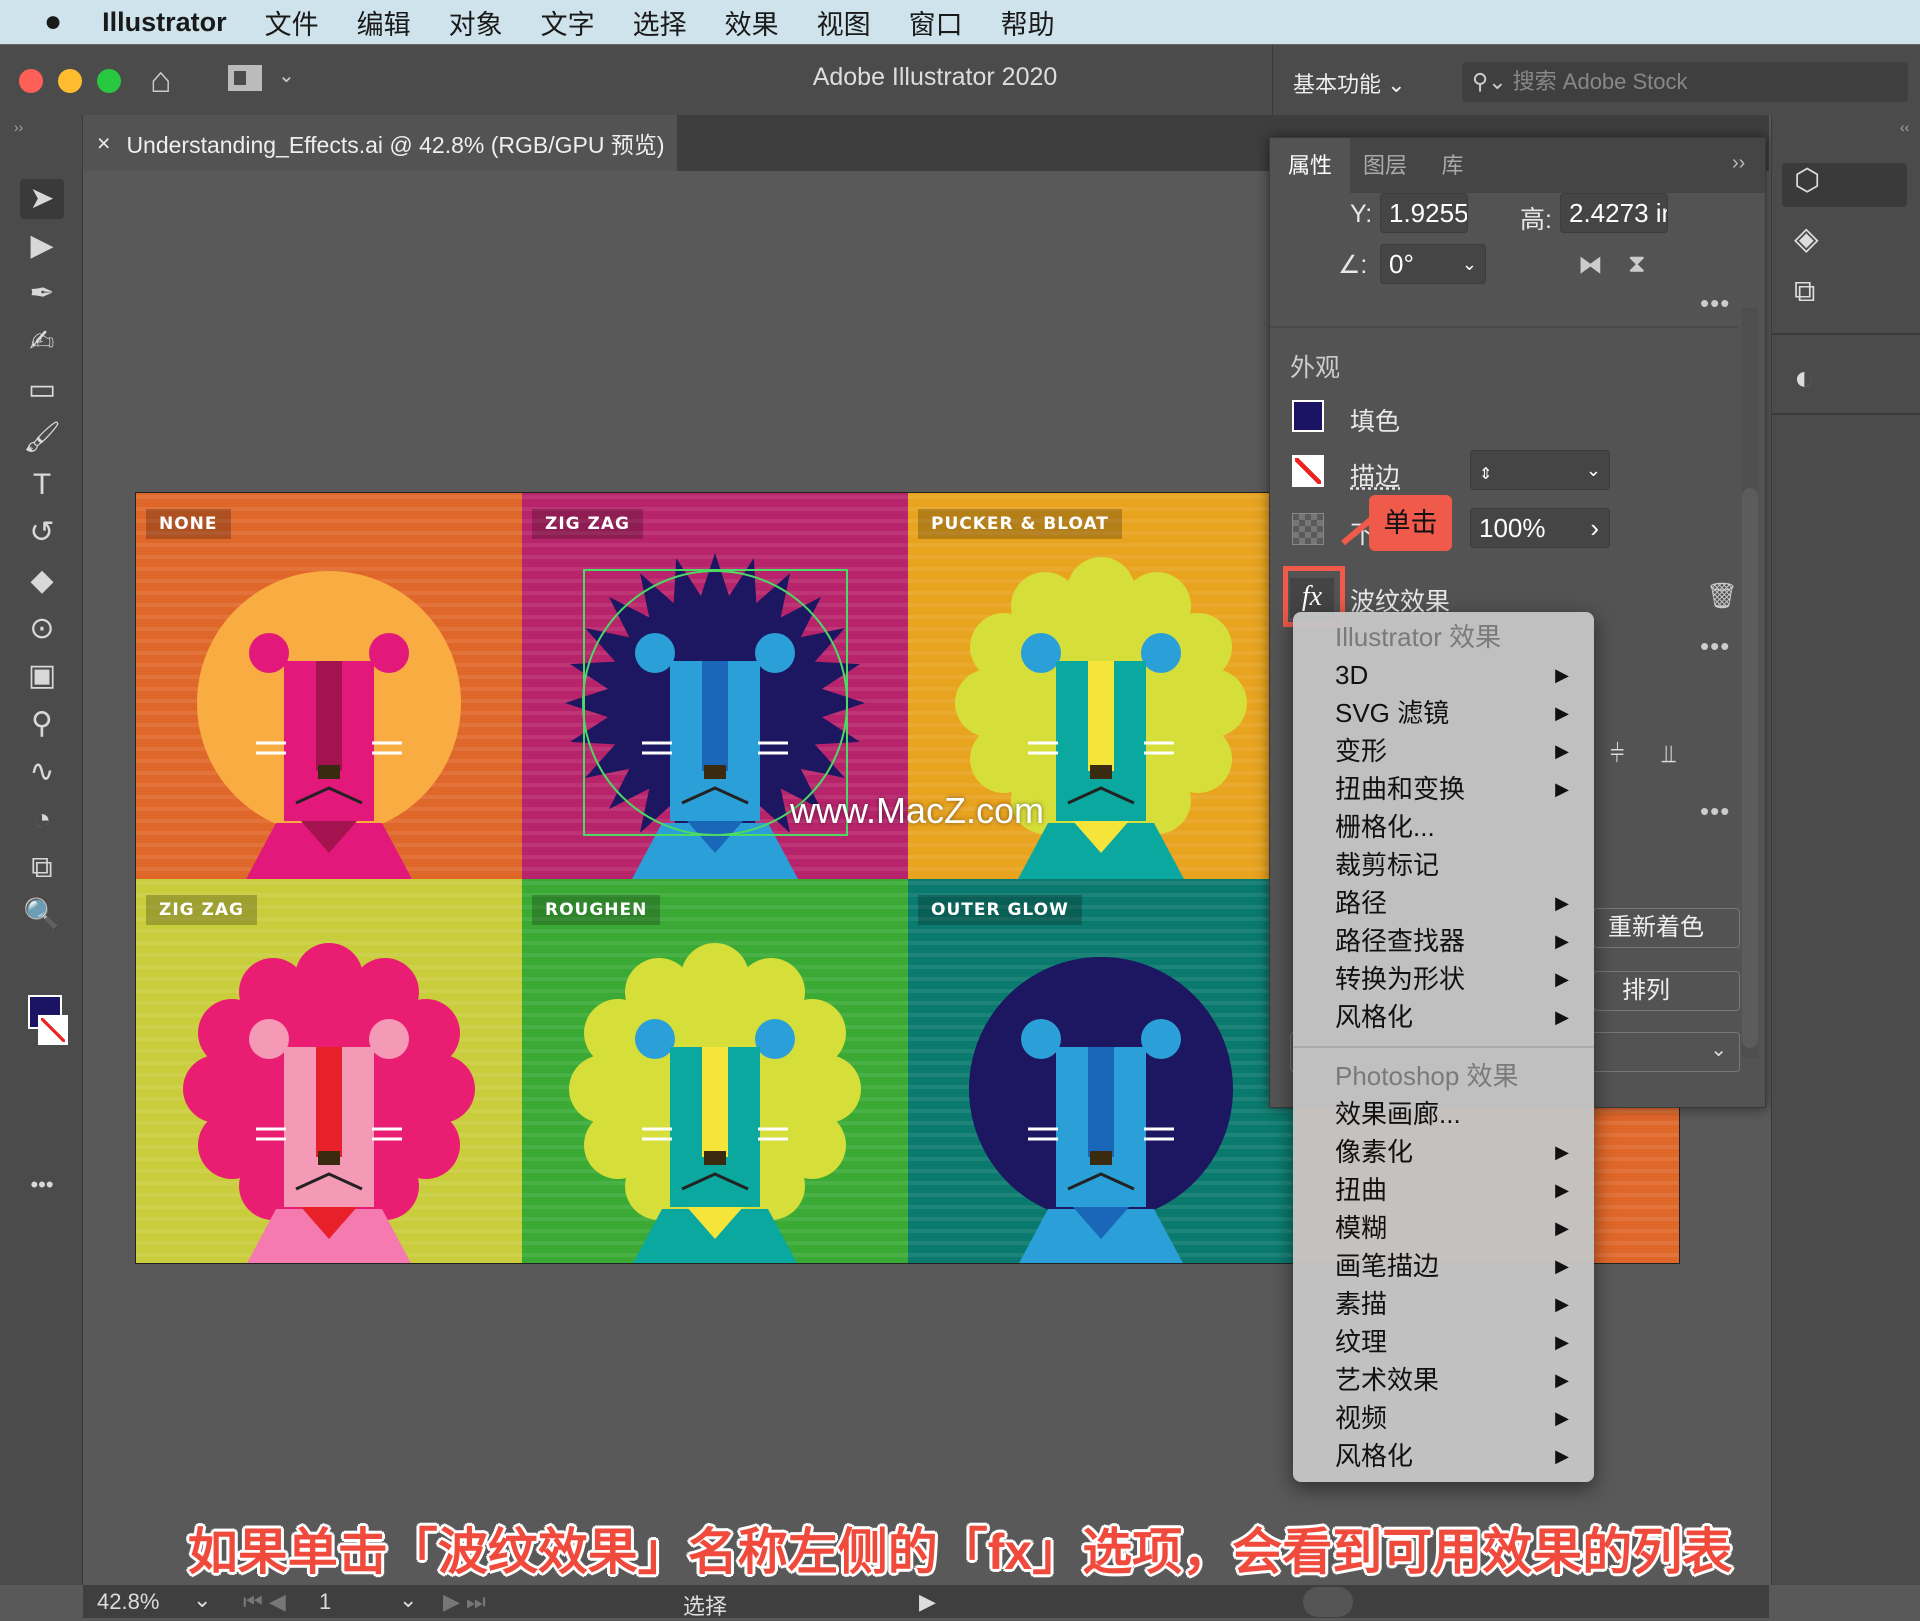  What do you see at coordinates (161, 80) in the screenshot?
I see `home-icon: ⌂` at bounding box center [161, 80].